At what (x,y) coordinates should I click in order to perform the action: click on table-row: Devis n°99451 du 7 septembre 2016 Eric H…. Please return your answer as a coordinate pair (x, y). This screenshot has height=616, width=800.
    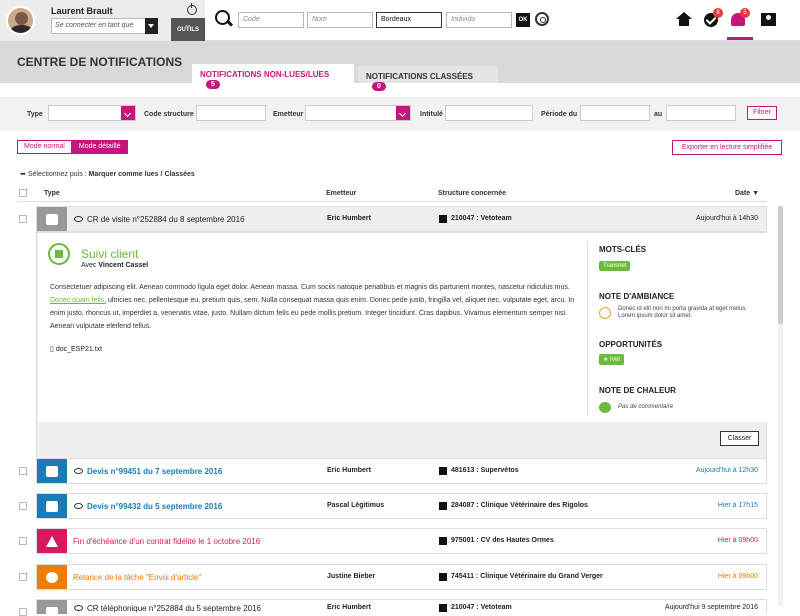
    Looking at the image, I should click on (401, 471).